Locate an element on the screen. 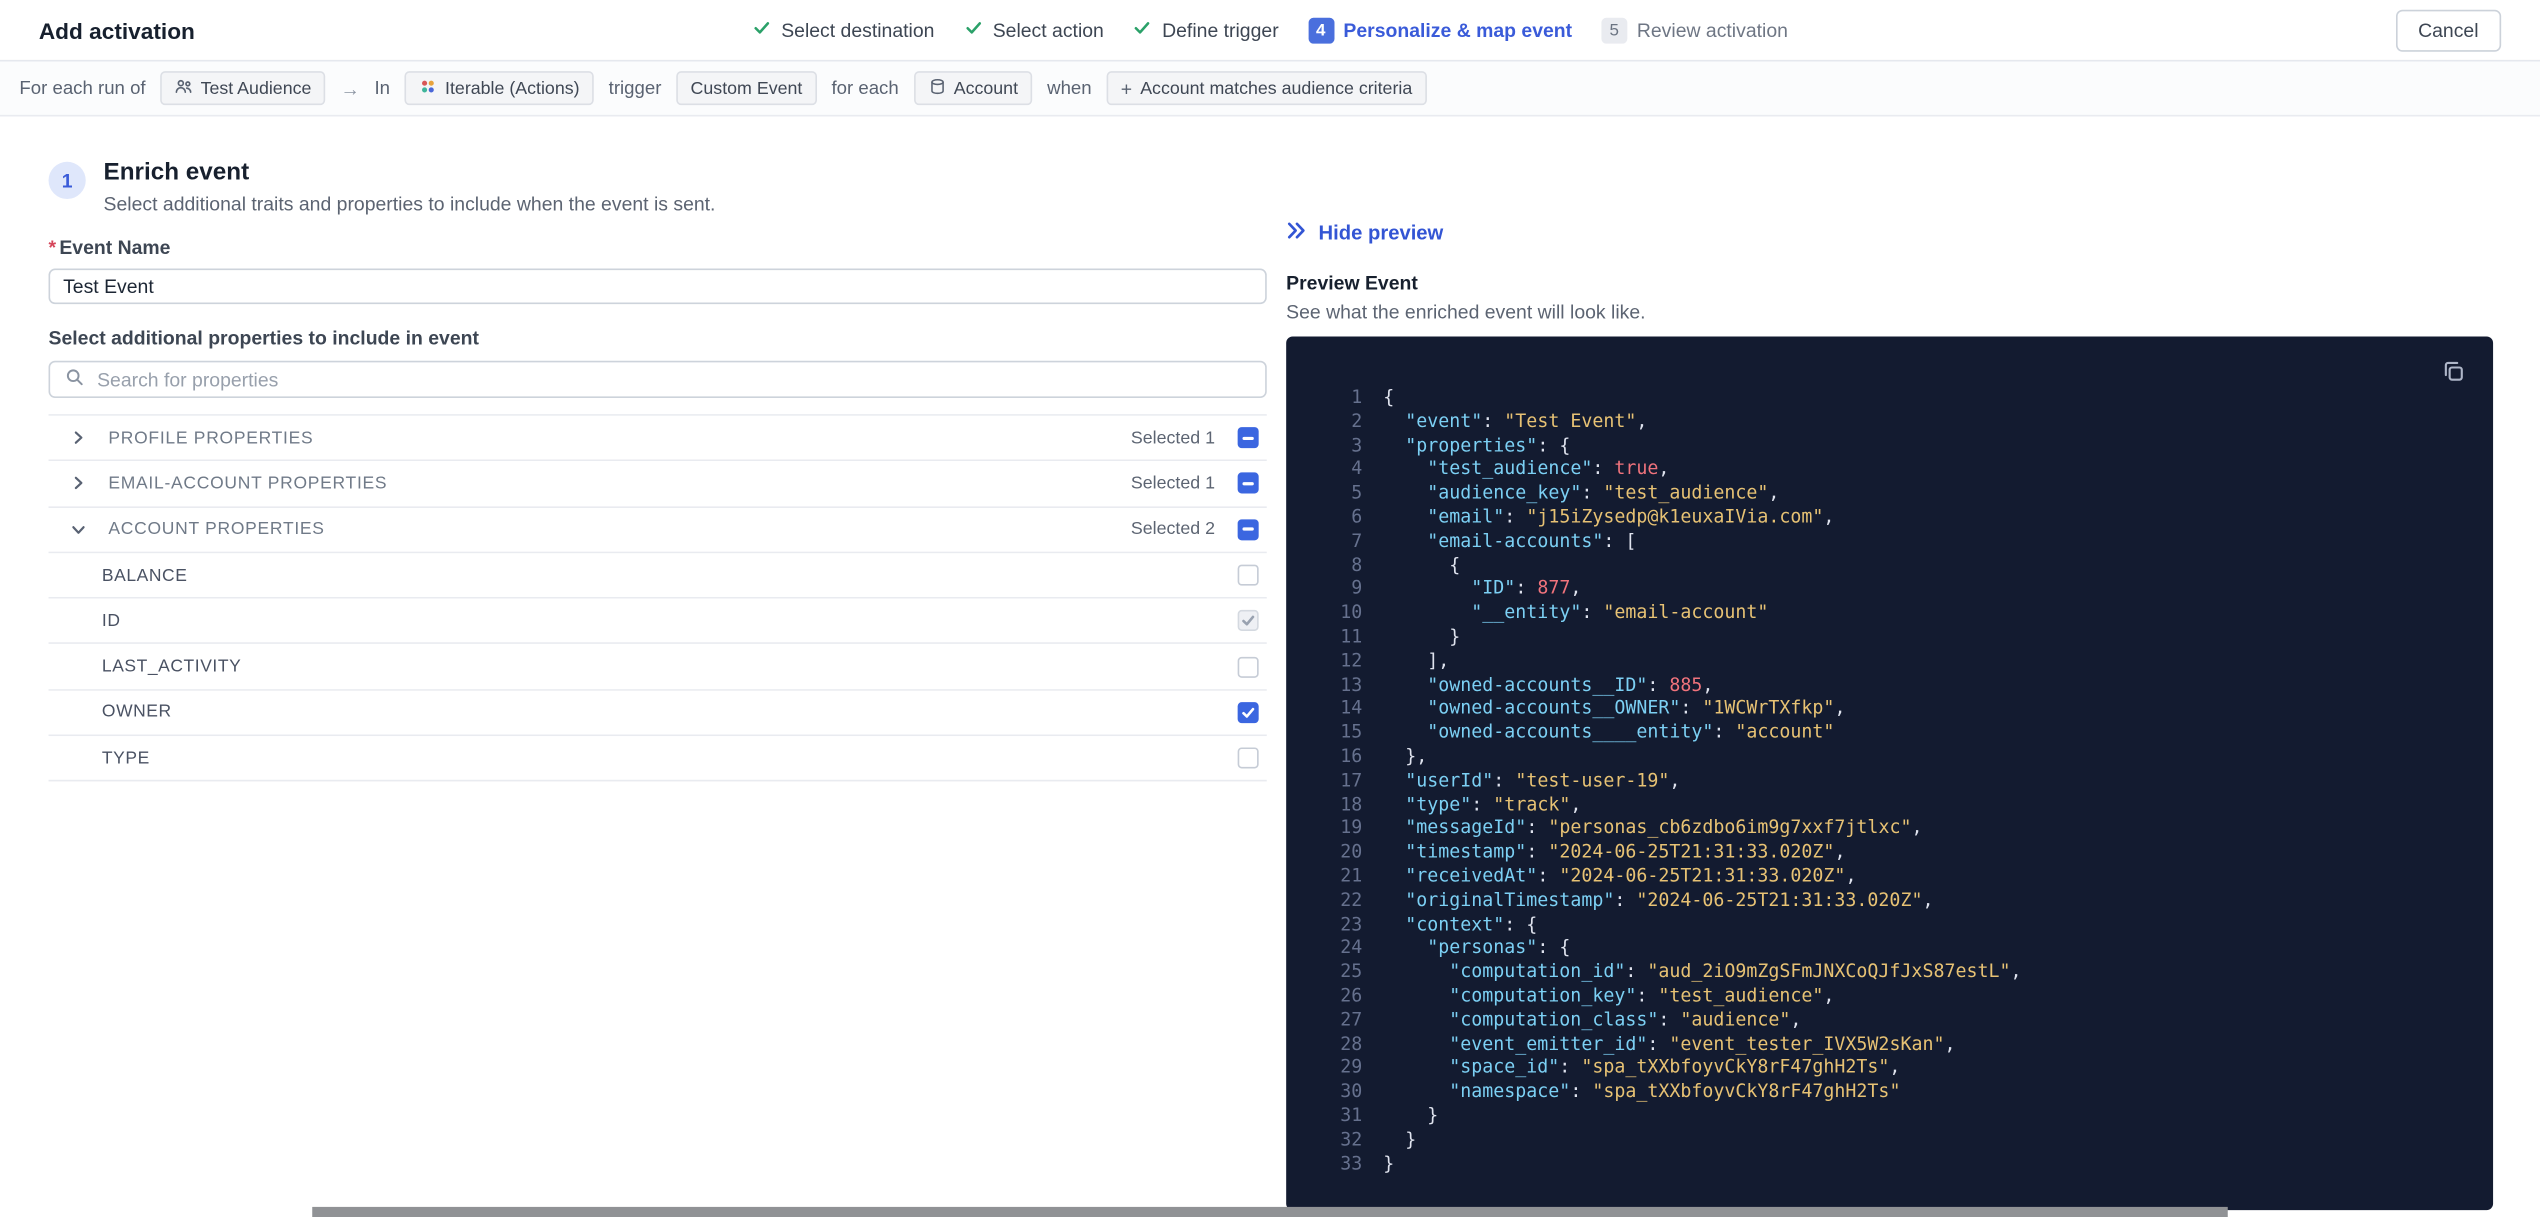 The height and width of the screenshot is (1217, 2540). code-line: 8 { is located at coordinates (1406, 565).